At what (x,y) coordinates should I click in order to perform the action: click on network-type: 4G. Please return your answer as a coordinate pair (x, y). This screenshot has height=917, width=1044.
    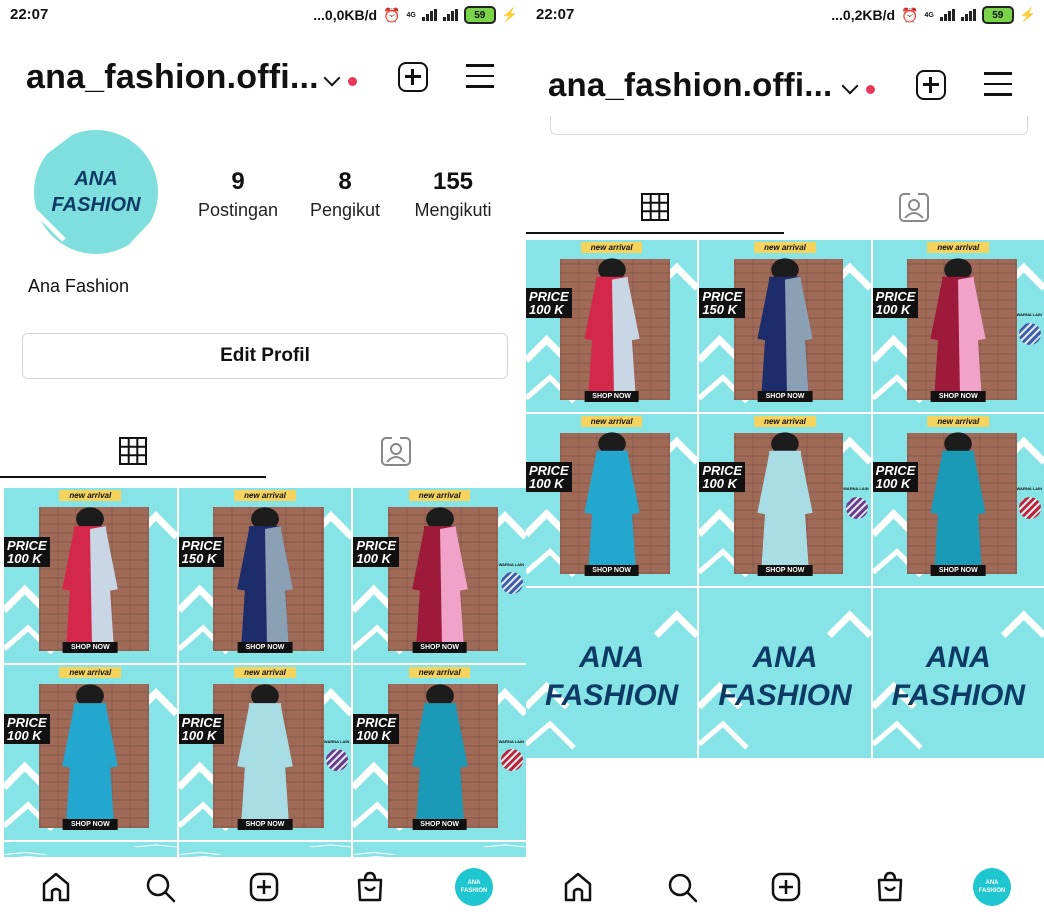
    Looking at the image, I should click on (411, 15).